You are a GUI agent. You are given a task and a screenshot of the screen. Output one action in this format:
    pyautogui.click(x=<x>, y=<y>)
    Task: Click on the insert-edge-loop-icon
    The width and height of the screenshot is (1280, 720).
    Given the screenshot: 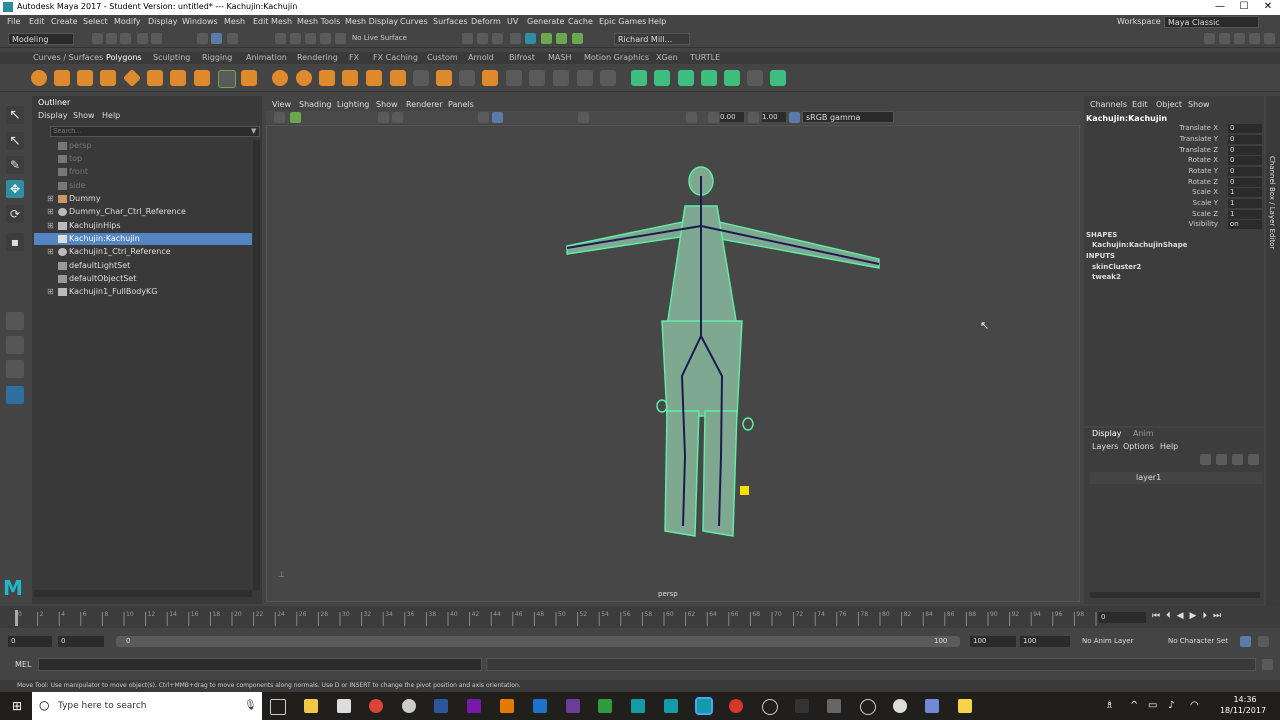 What is the action you would take?
    pyautogui.click(x=514, y=78)
    